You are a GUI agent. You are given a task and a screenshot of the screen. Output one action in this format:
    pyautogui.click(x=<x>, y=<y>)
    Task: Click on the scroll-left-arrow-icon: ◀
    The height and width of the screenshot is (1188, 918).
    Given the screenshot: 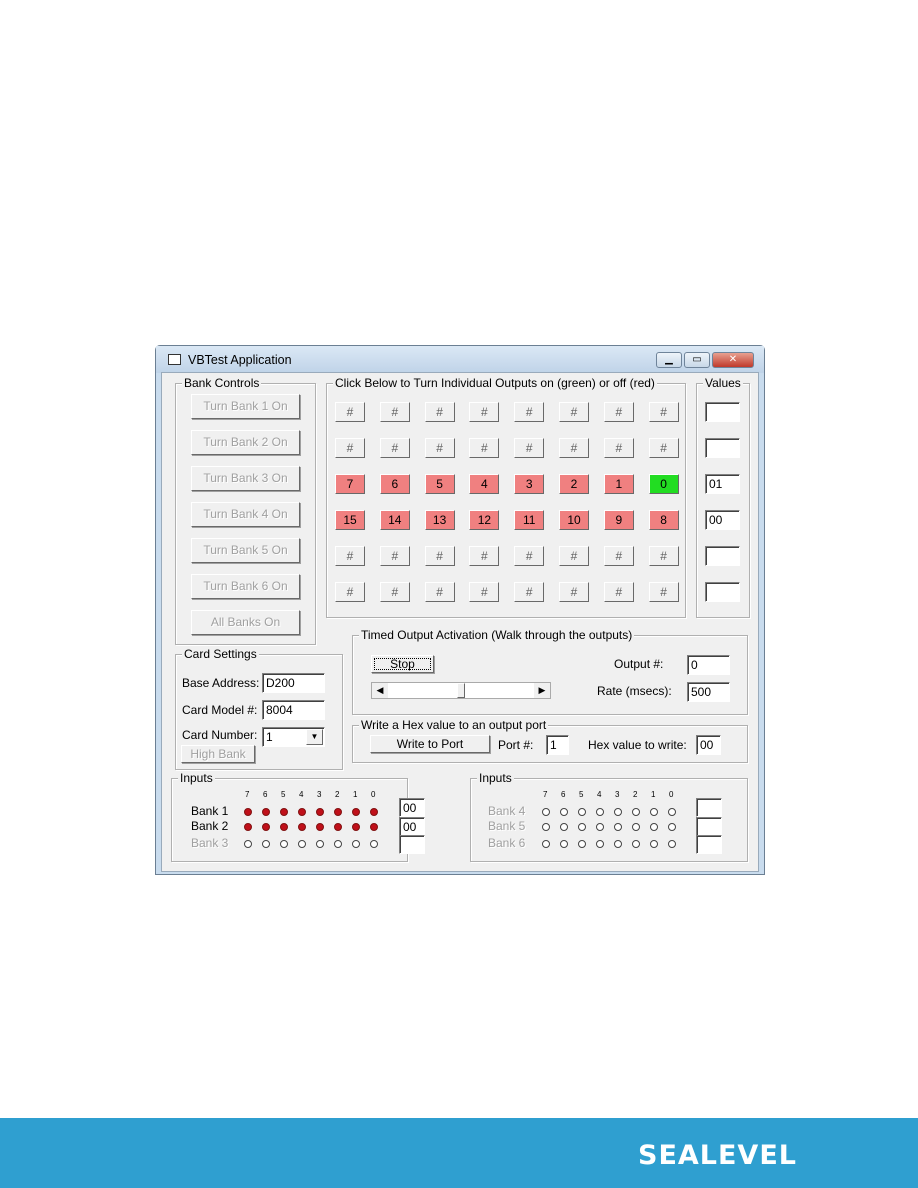 What is the action you would take?
    pyautogui.click(x=380, y=690)
    